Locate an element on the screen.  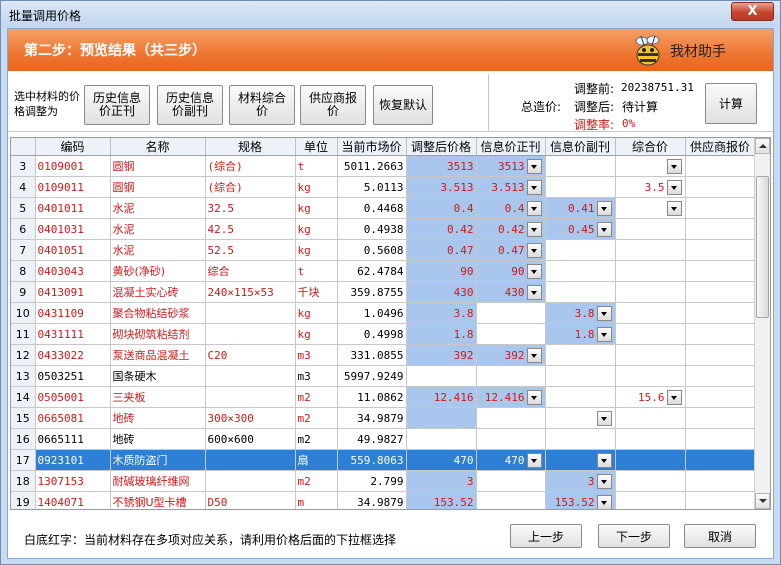
column-header is located at coordinates (23, 147).